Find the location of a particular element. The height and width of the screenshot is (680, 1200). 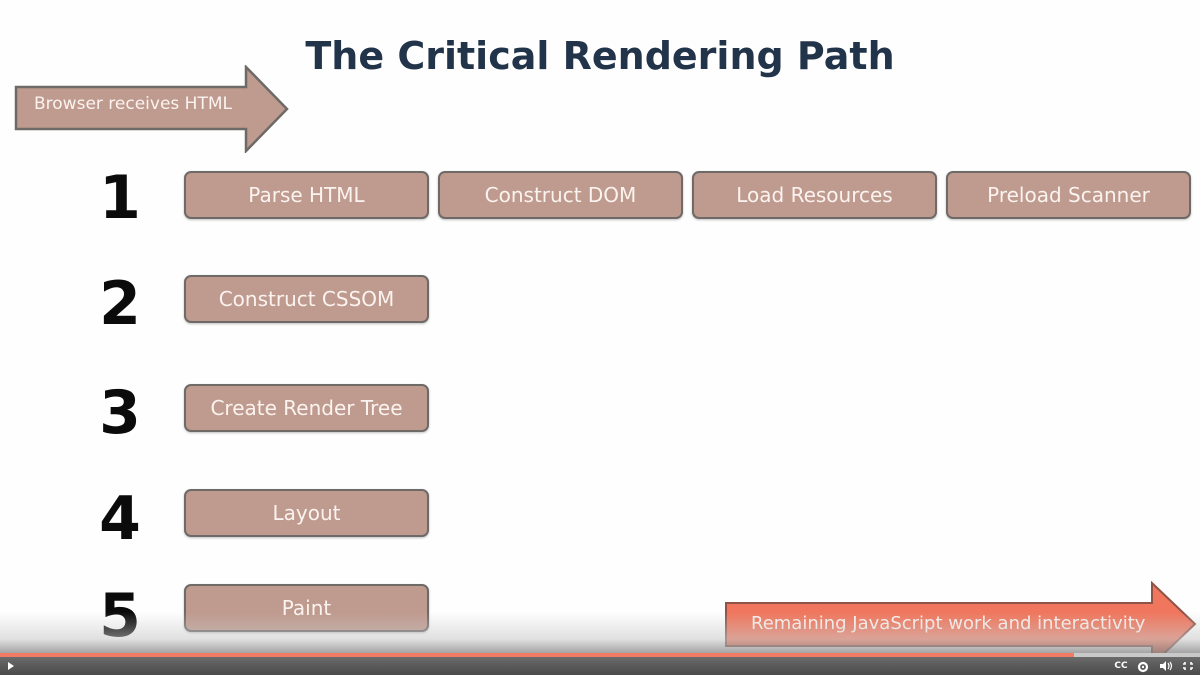

captions-button: CC is located at coordinates (1121, 666).